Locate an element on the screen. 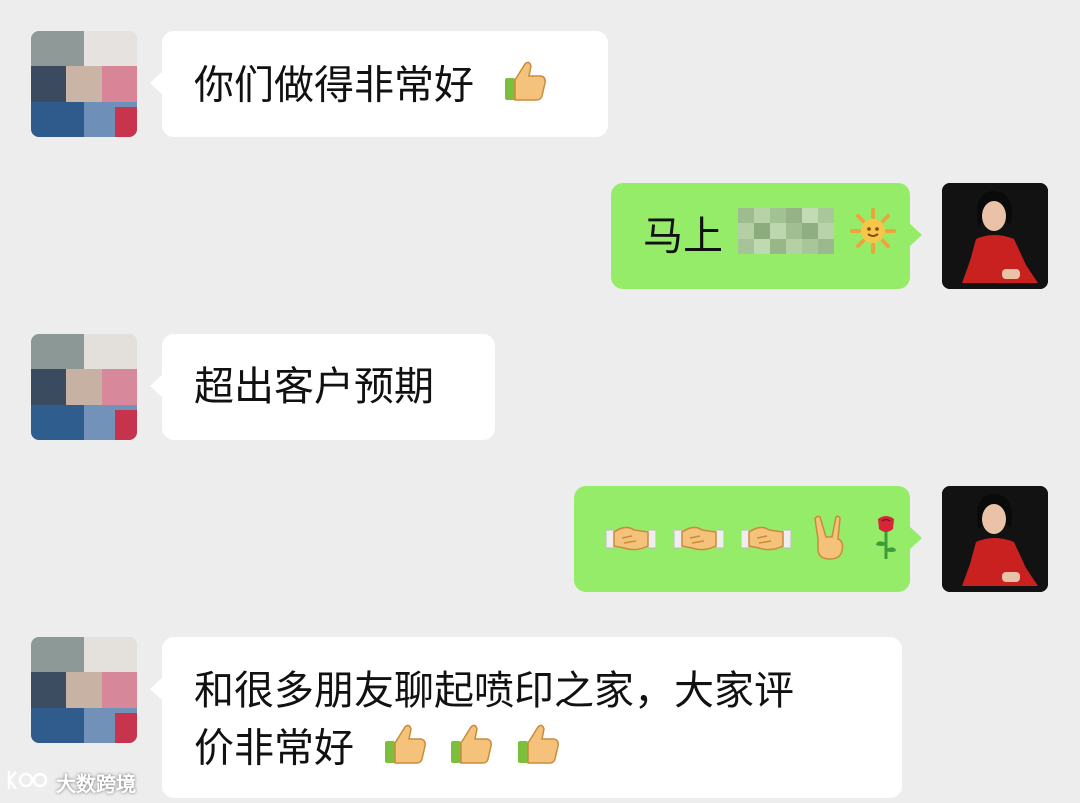  outgoing-message-bubble is located at coordinates (748, 539).